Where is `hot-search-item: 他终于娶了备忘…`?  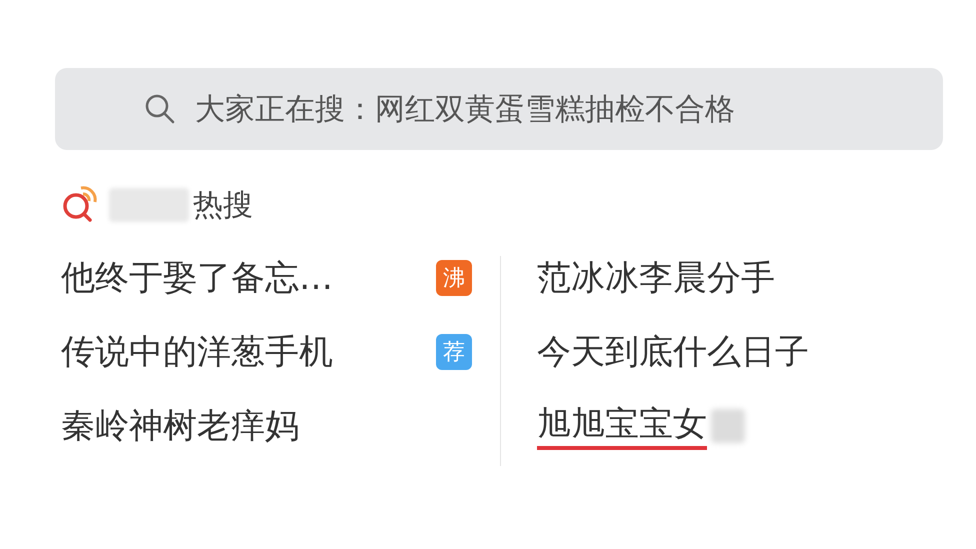
hot-search-item: 他终于娶了备忘… is located at coordinates (197, 278).